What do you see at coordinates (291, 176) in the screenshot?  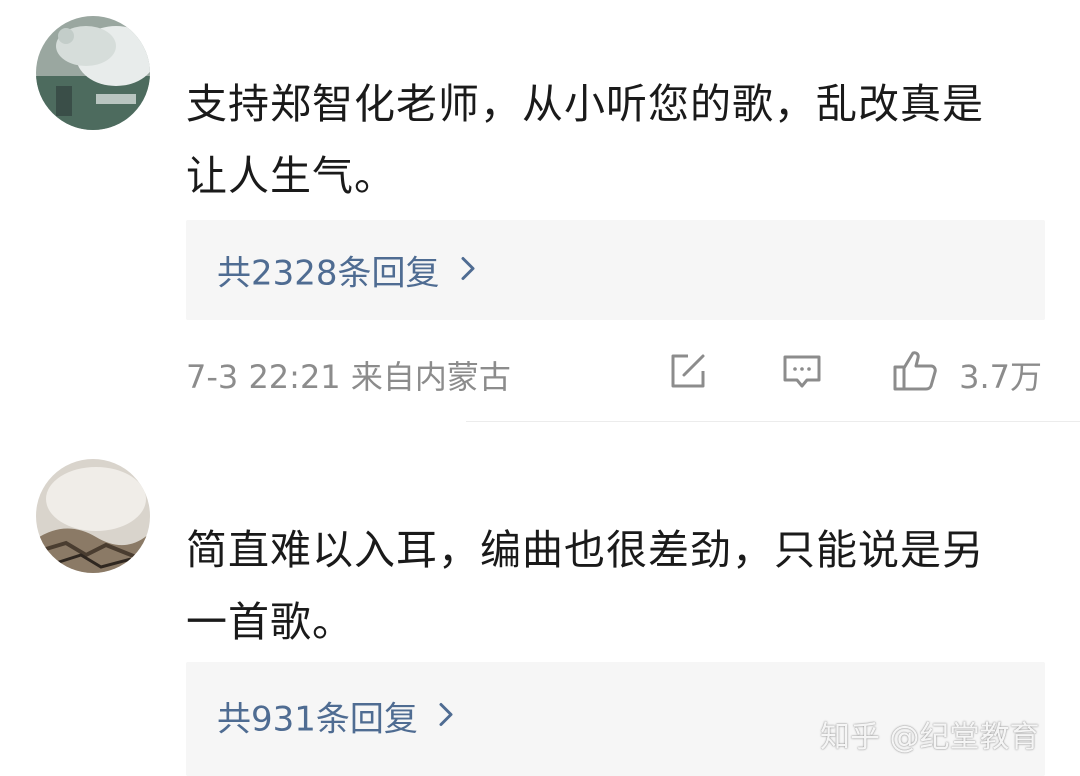 I see `comment-text-line: 让人生气。` at bounding box center [291, 176].